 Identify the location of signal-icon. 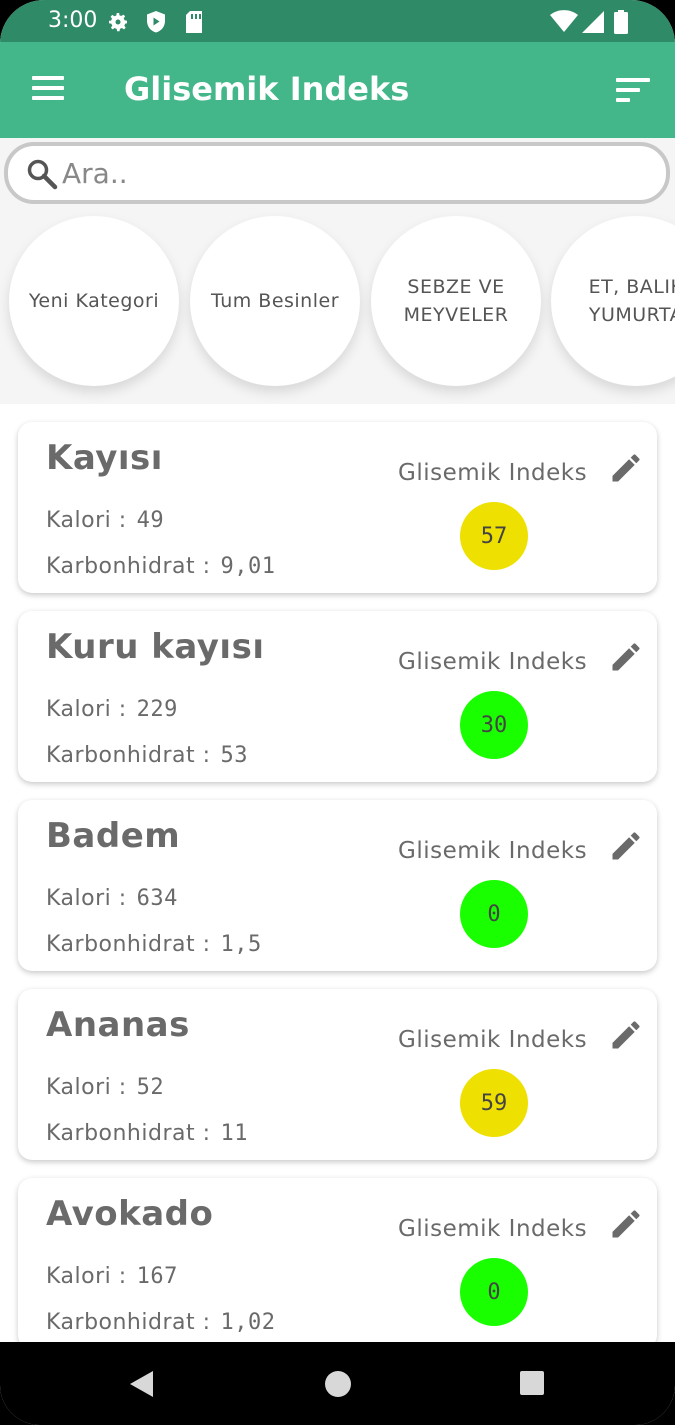
(593, 22).